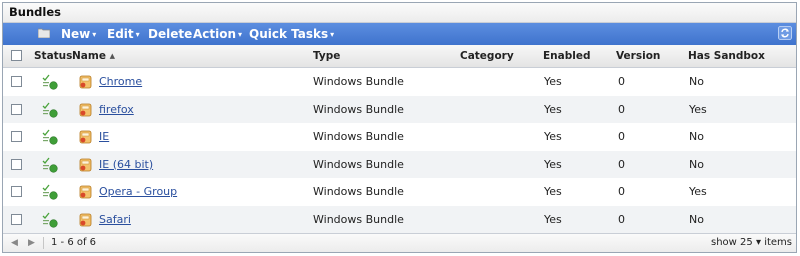 This screenshot has width=800, height=256. I want to click on panel-title: Bundles, so click(399, 13).